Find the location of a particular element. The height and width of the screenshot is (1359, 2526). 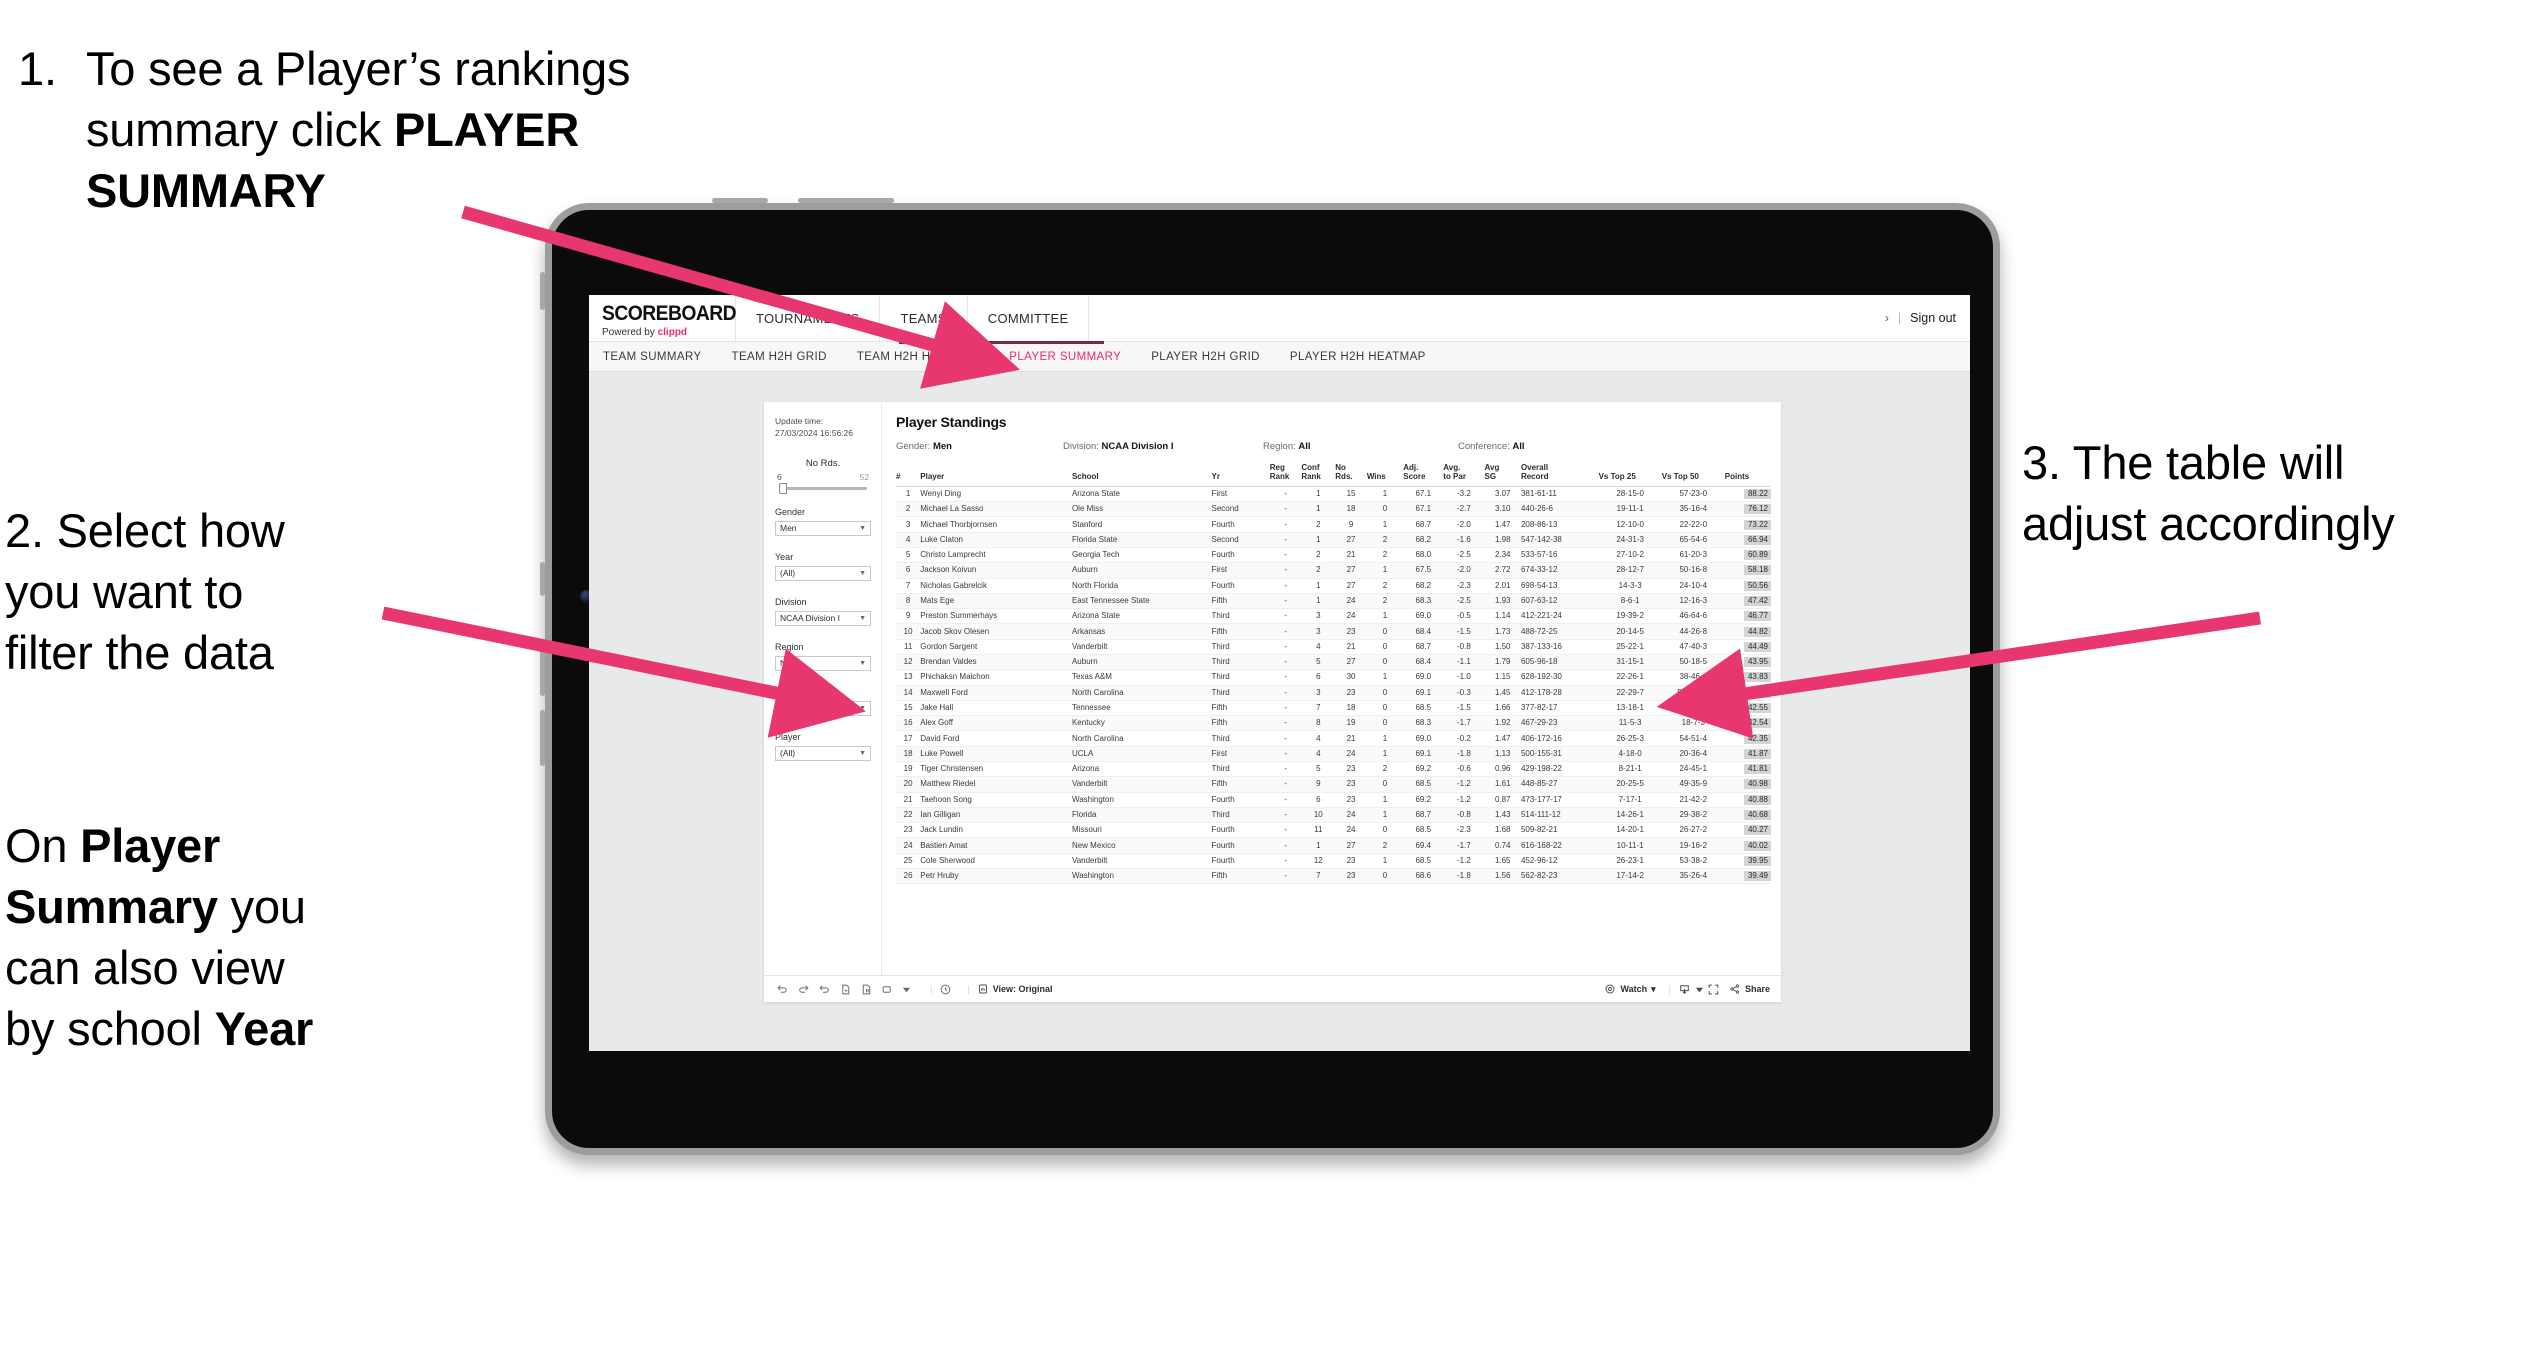

table-column-header: Avg SG is located at coordinates (1502, 475).